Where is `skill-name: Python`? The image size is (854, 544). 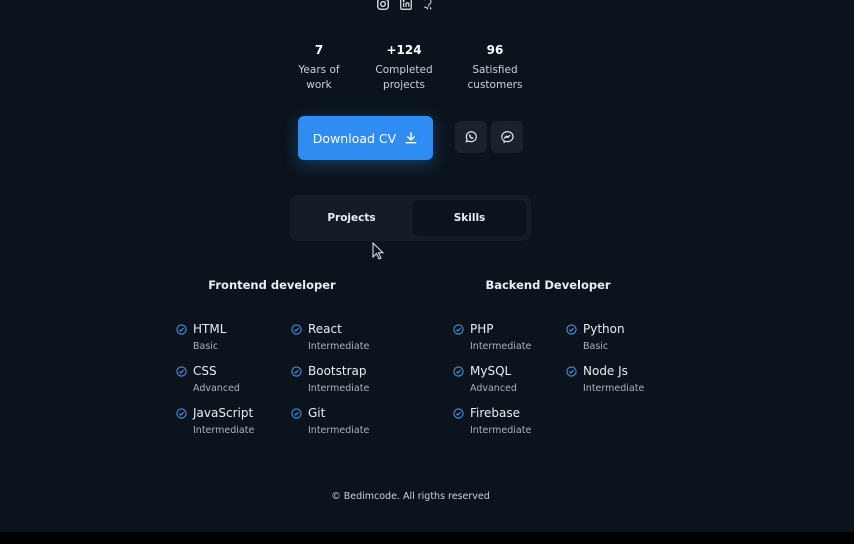
skill-name: Python is located at coordinates (604, 329).